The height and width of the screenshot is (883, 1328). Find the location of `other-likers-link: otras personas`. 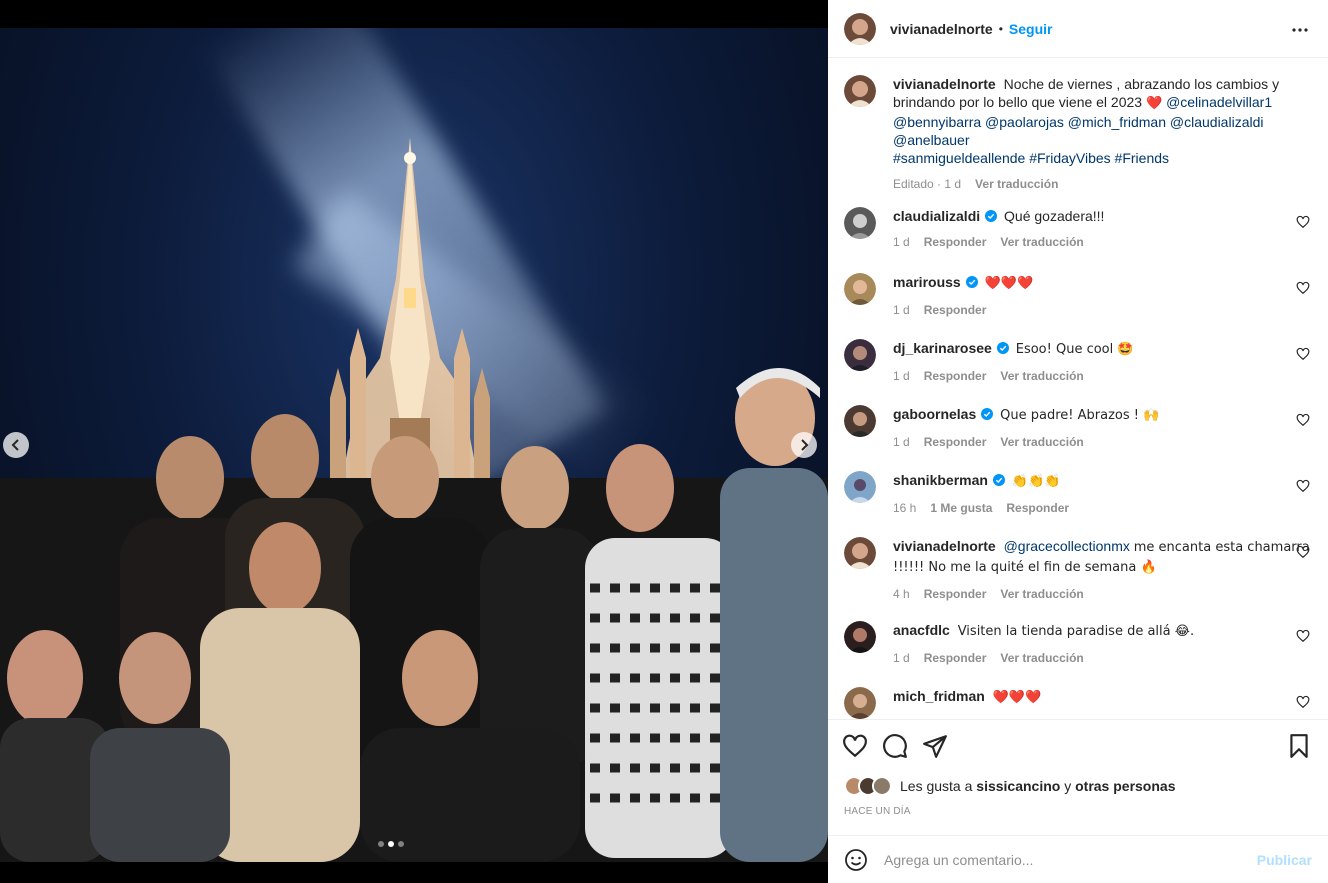

other-likers-link: otras personas is located at coordinates (1125, 786).